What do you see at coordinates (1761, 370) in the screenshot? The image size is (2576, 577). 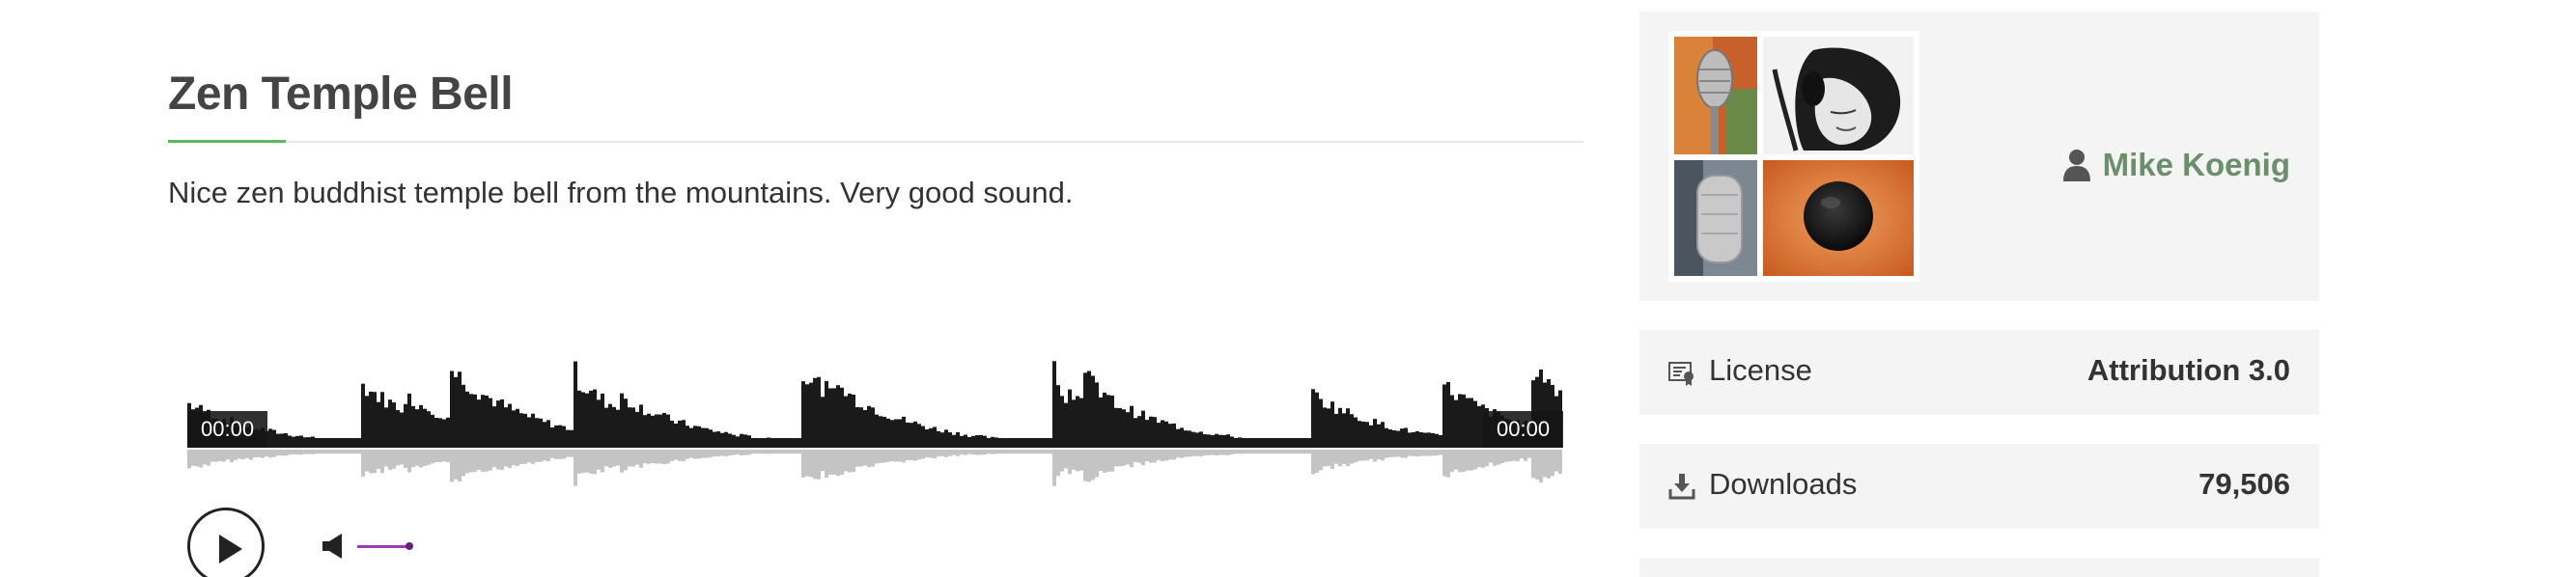 I see `license-label: License` at bounding box center [1761, 370].